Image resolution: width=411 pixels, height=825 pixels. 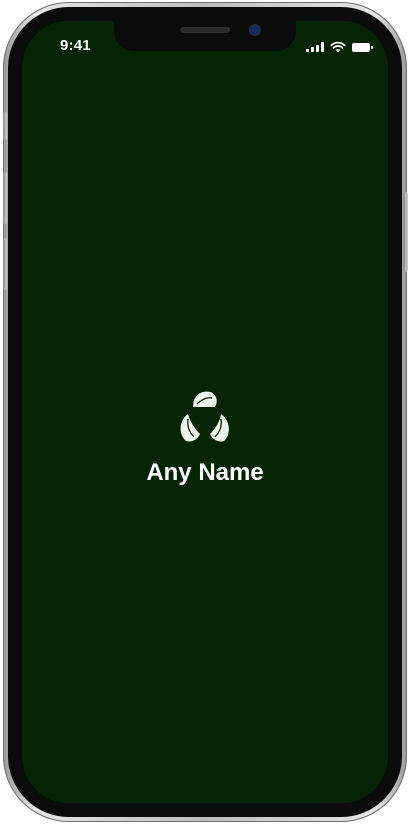 I want to click on front-camera, so click(x=255, y=30).